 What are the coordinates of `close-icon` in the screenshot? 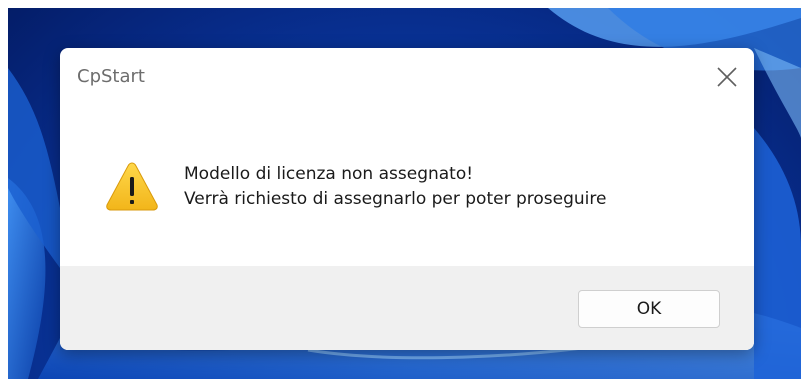 It's located at (727, 77).